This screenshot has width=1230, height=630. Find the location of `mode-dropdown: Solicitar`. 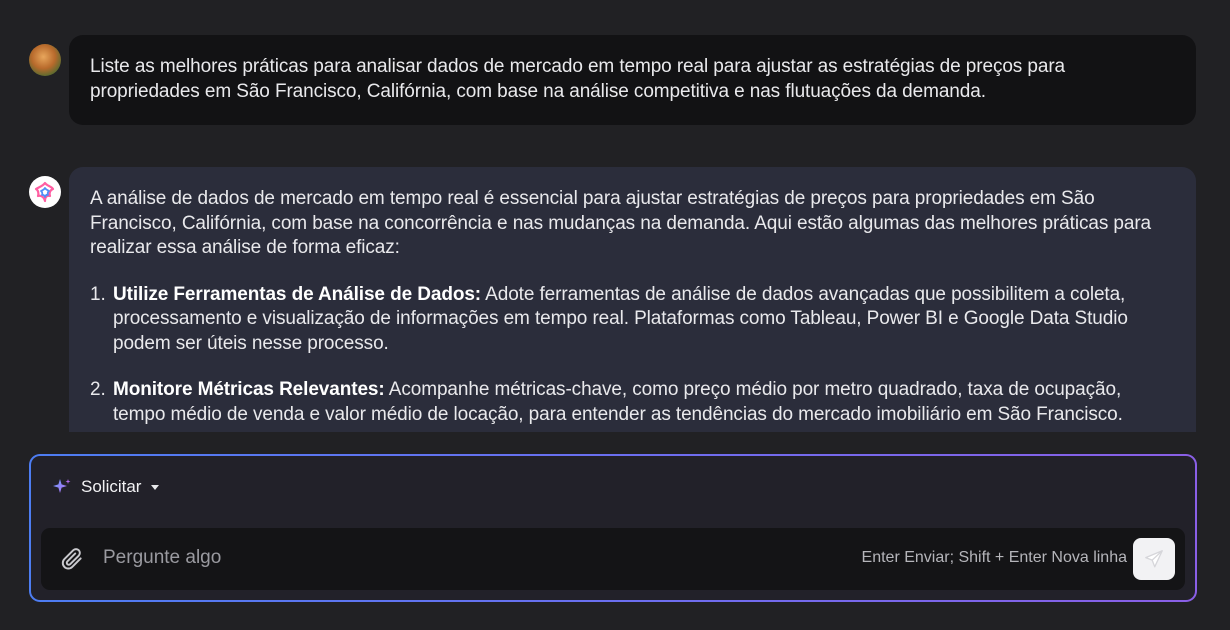

mode-dropdown: Solicitar is located at coordinates (105, 487).